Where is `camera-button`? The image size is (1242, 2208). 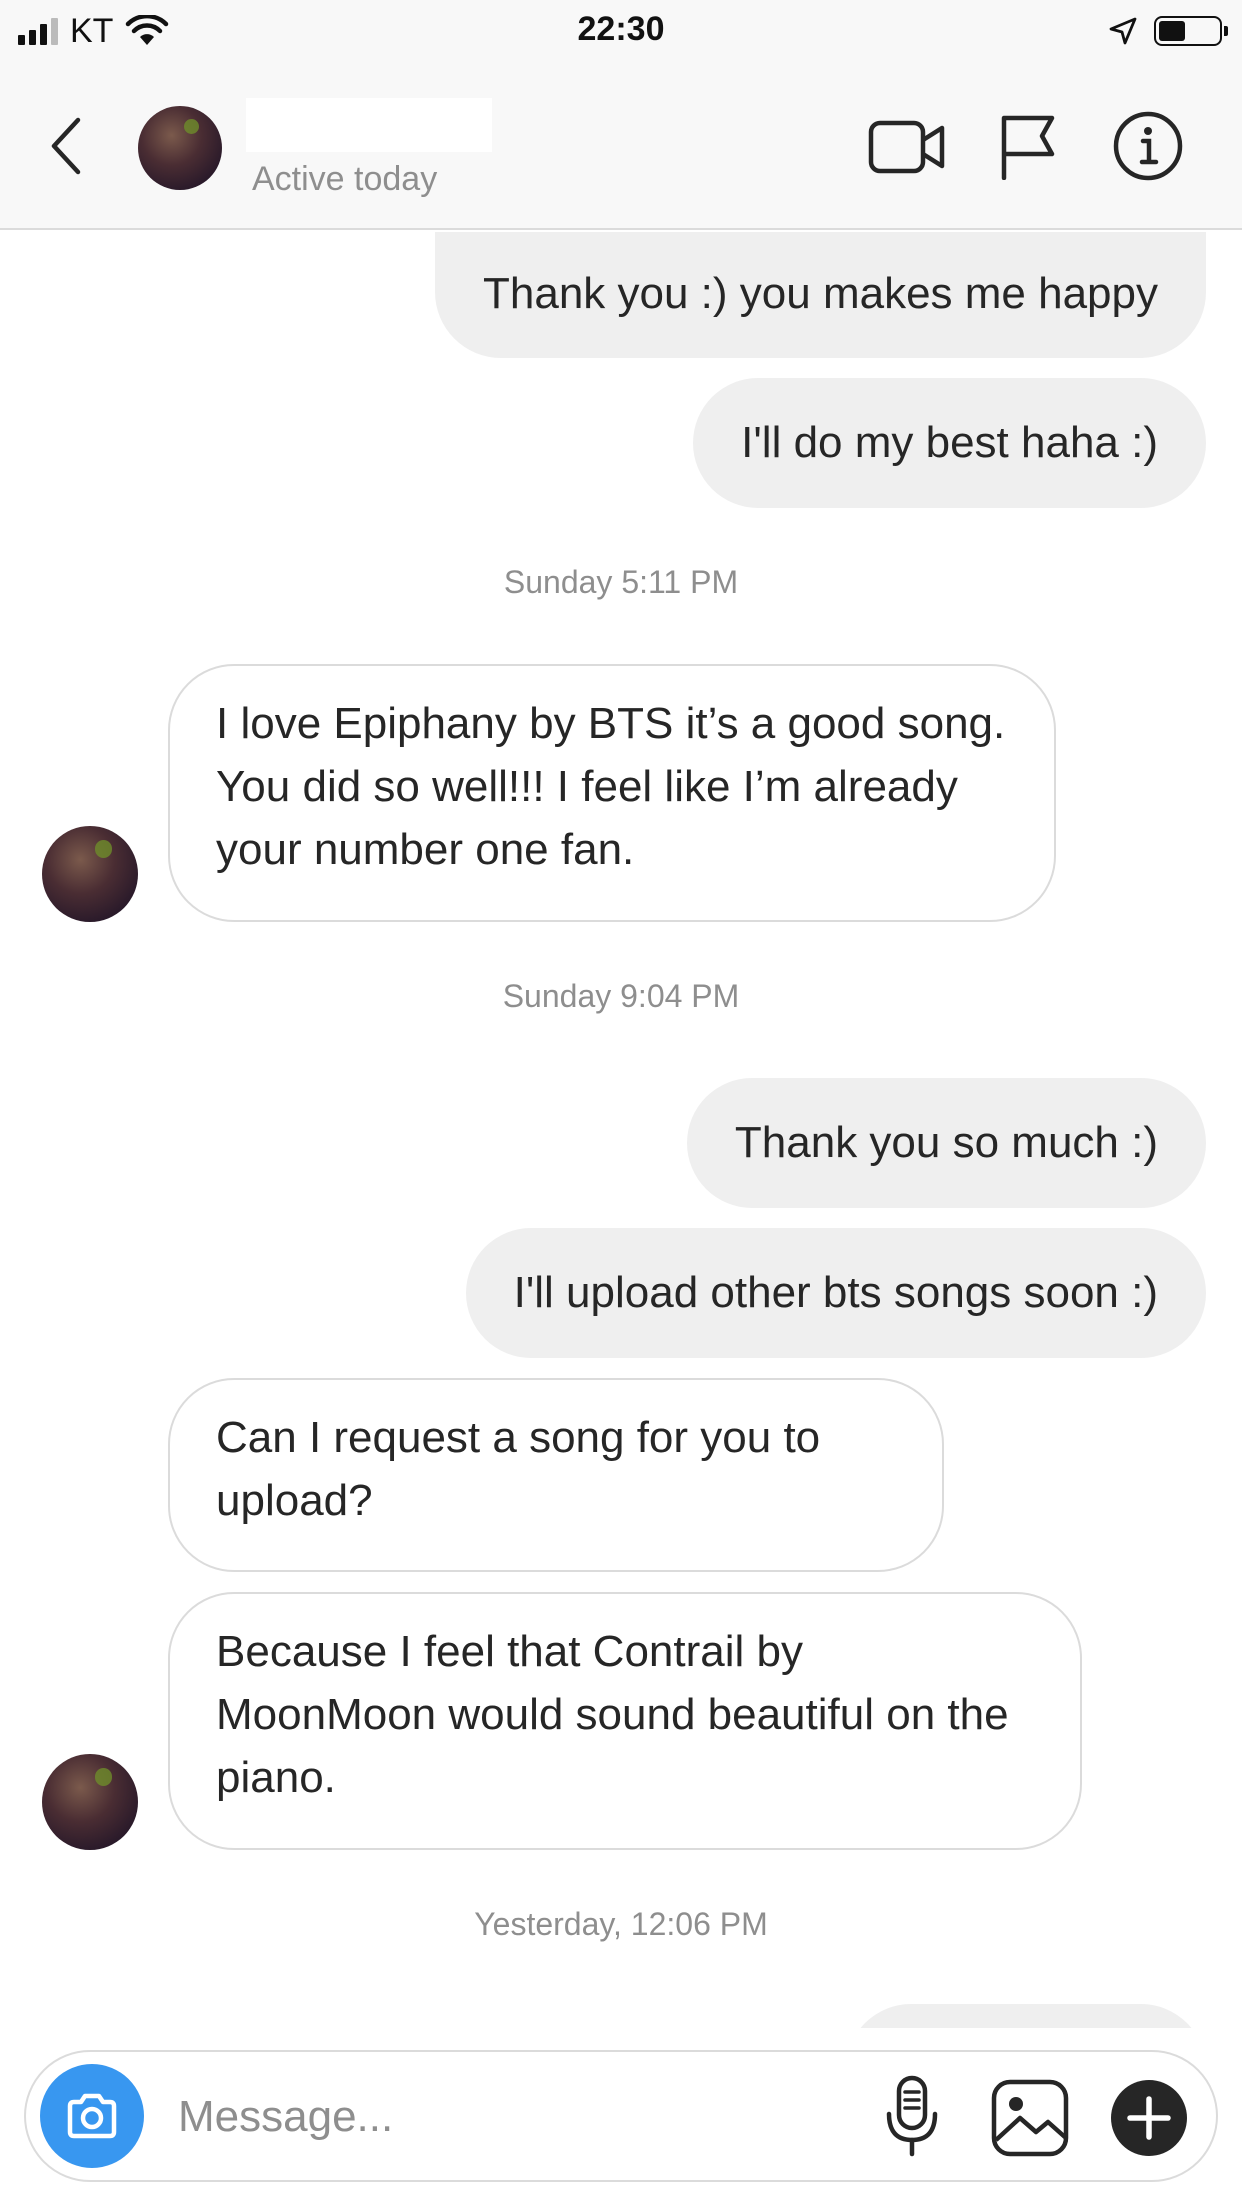 camera-button is located at coordinates (92, 2116).